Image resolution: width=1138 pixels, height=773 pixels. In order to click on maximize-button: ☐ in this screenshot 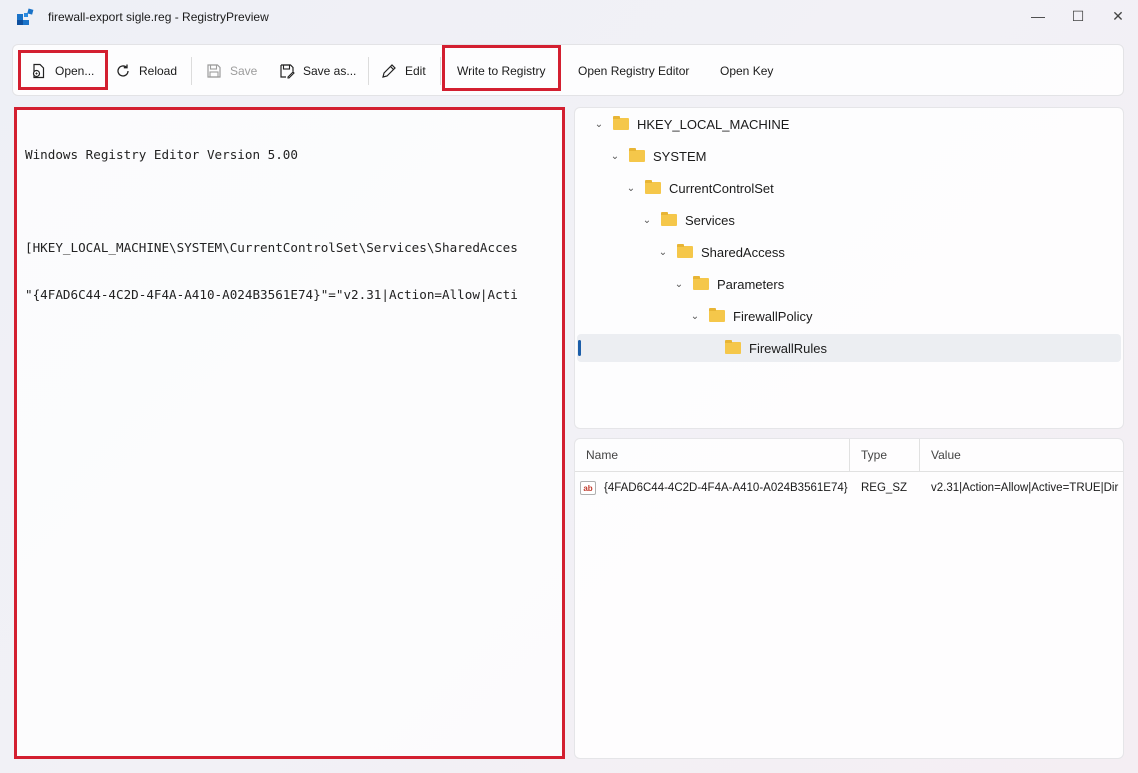, I will do `click(1078, 16)`.